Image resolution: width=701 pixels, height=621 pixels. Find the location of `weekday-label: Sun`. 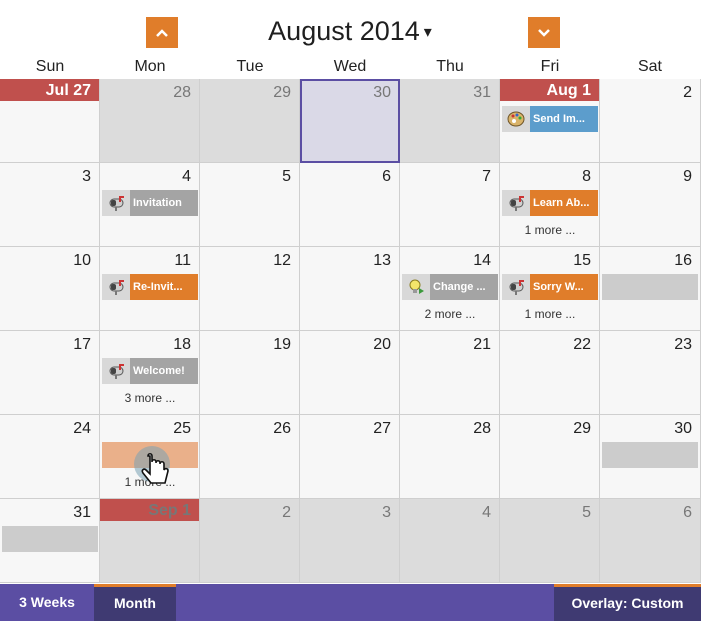

weekday-label: Sun is located at coordinates (50, 66).